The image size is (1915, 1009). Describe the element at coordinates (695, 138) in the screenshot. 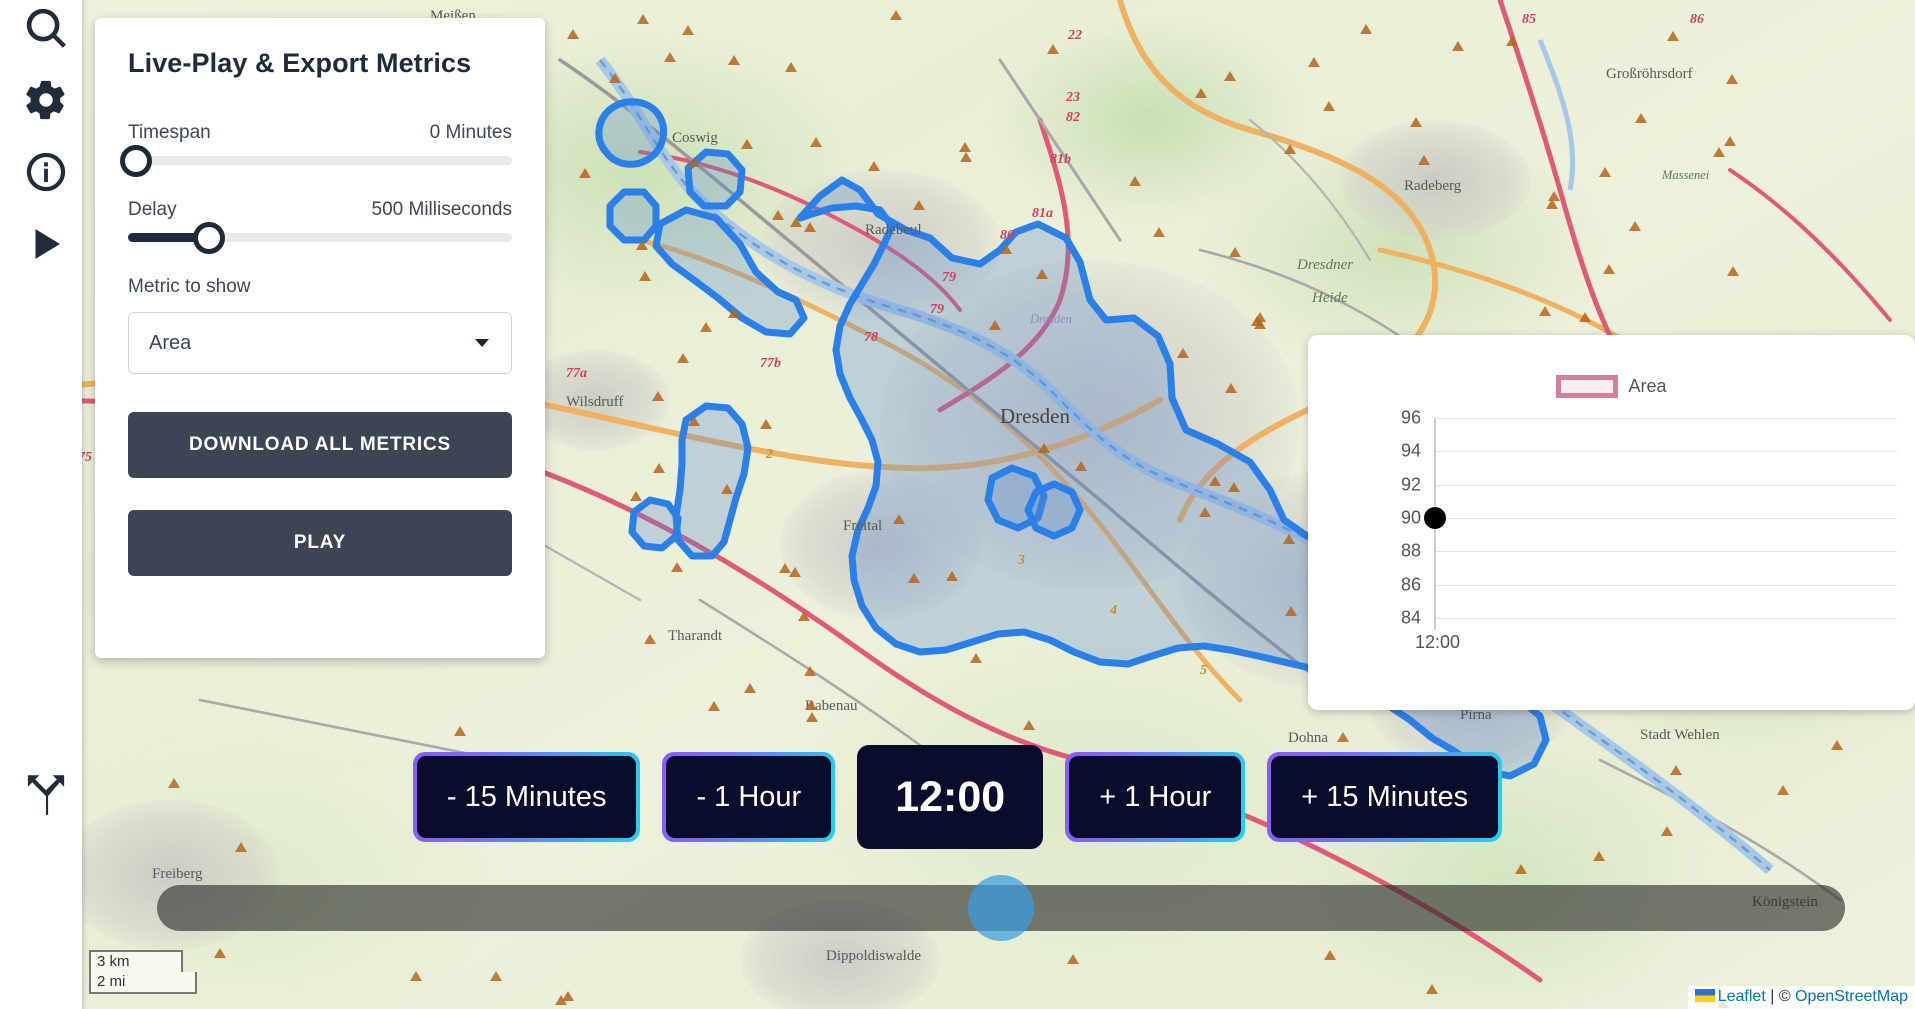

I see `map-place-label: Coswig` at that location.